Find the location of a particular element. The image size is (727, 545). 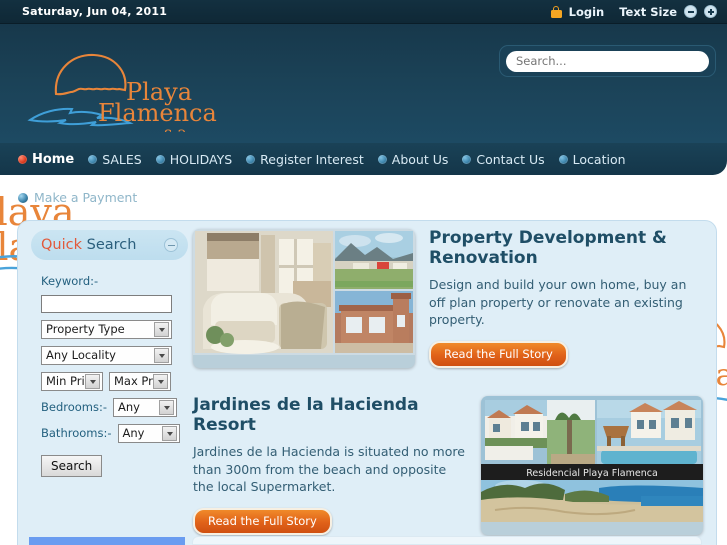

nav-label: Register Interest is located at coordinates (312, 159).